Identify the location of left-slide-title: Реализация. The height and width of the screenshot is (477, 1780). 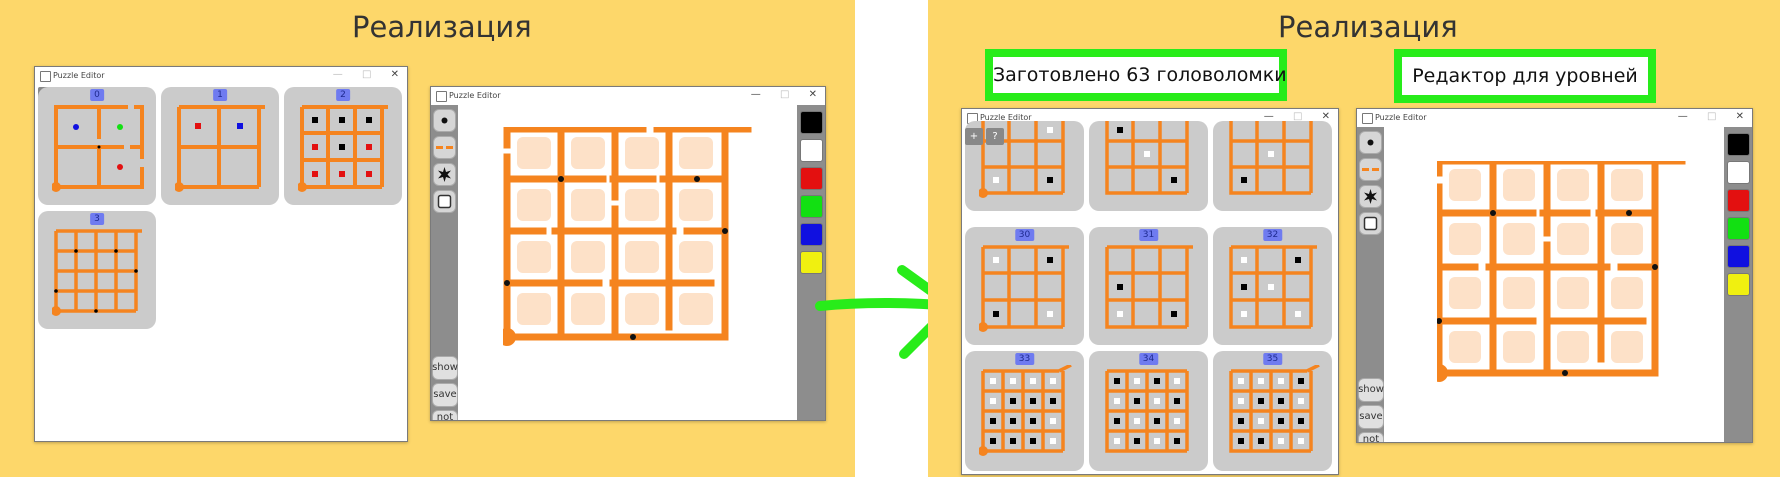
(442, 27).